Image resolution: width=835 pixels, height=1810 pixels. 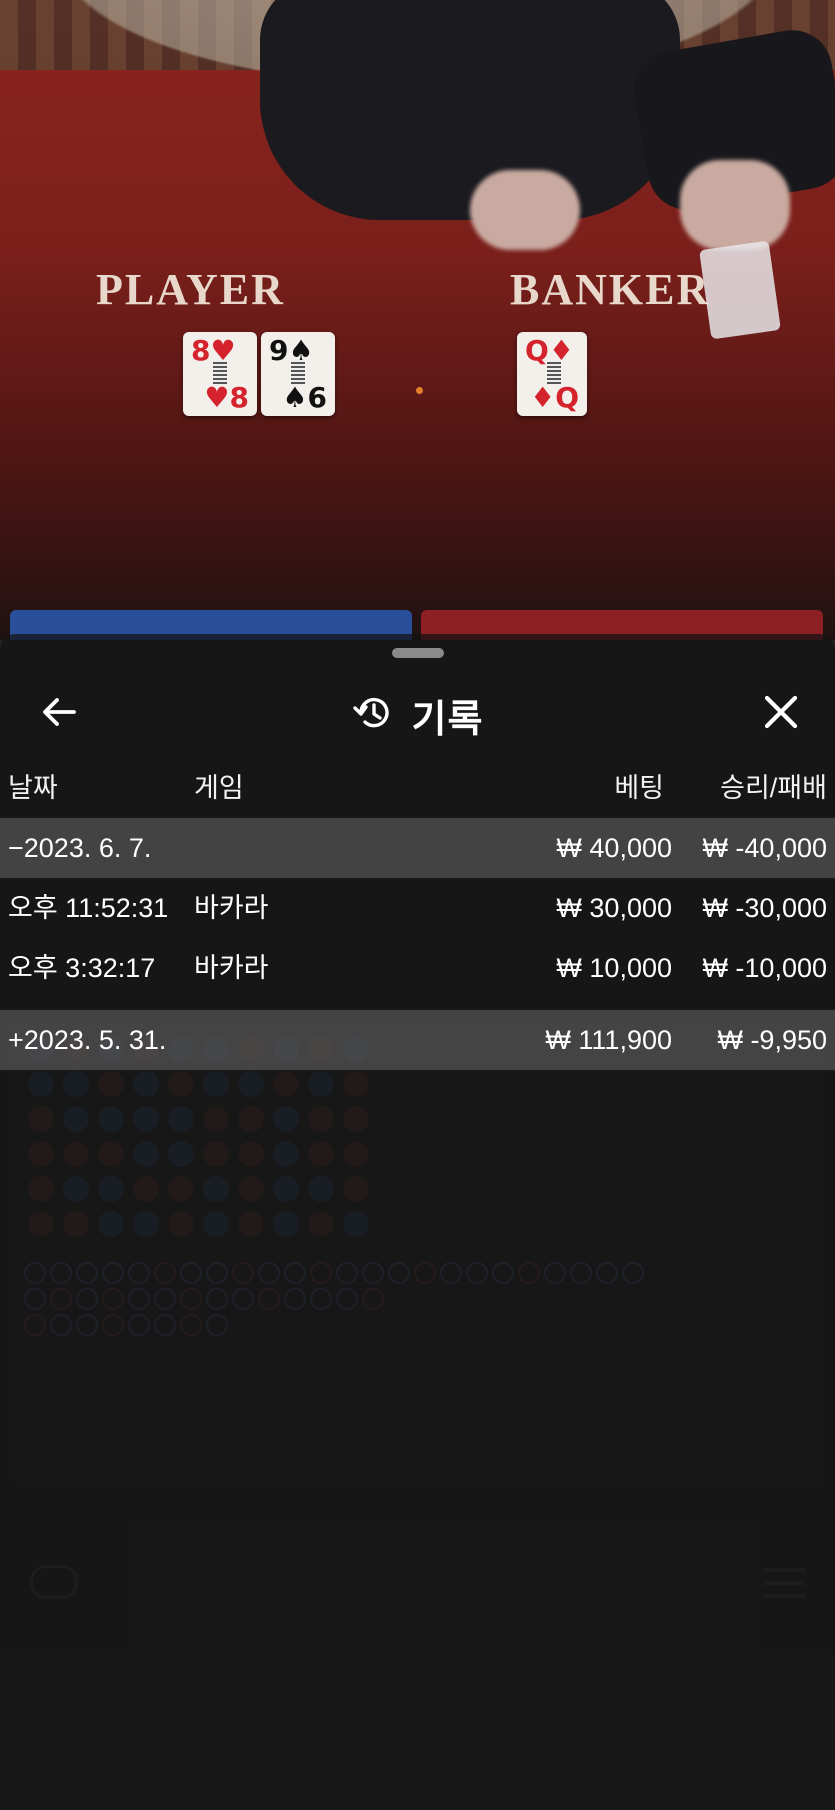 What do you see at coordinates (639, 788) in the screenshot?
I see `column-header-bet: 베팅` at bounding box center [639, 788].